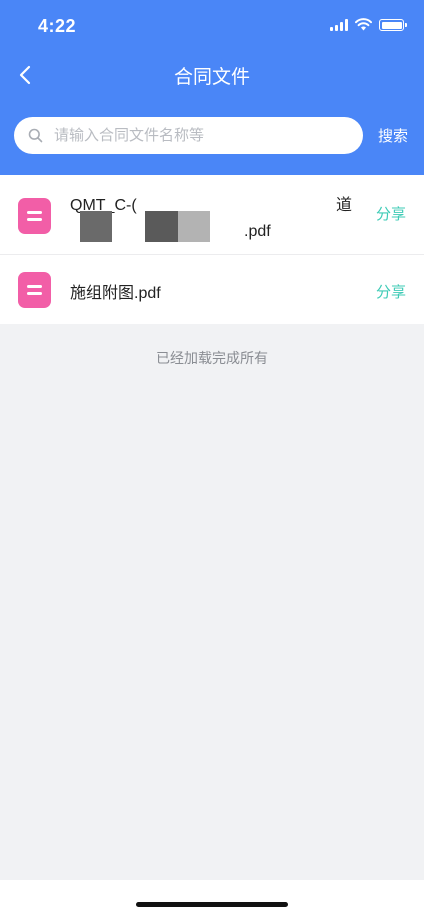 The width and height of the screenshot is (424, 917). Describe the element at coordinates (393, 135) in the screenshot. I see `search-button: 搜索` at that location.